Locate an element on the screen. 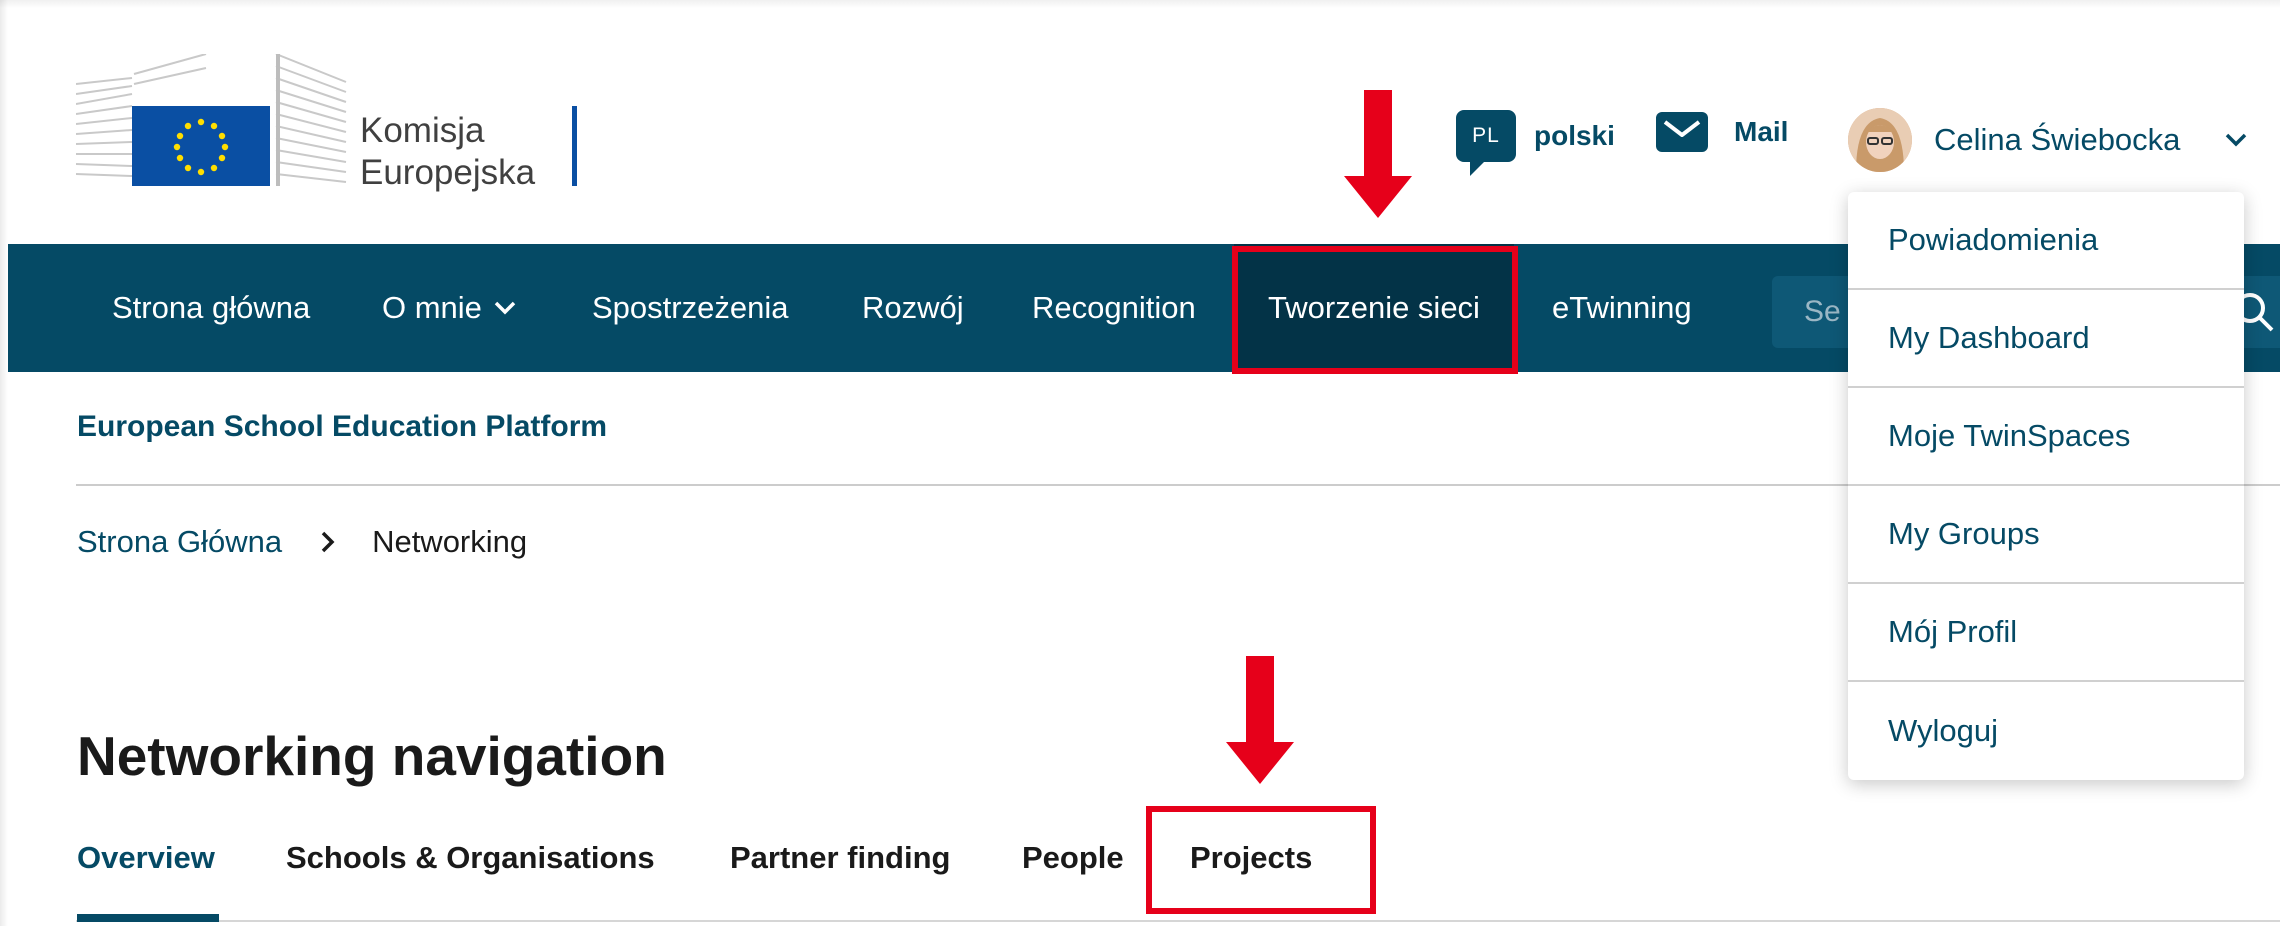 Image resolution: width=2280 pixels, height=926 pixels. tab-label: Partner finding is located at coordinates (840, 857).